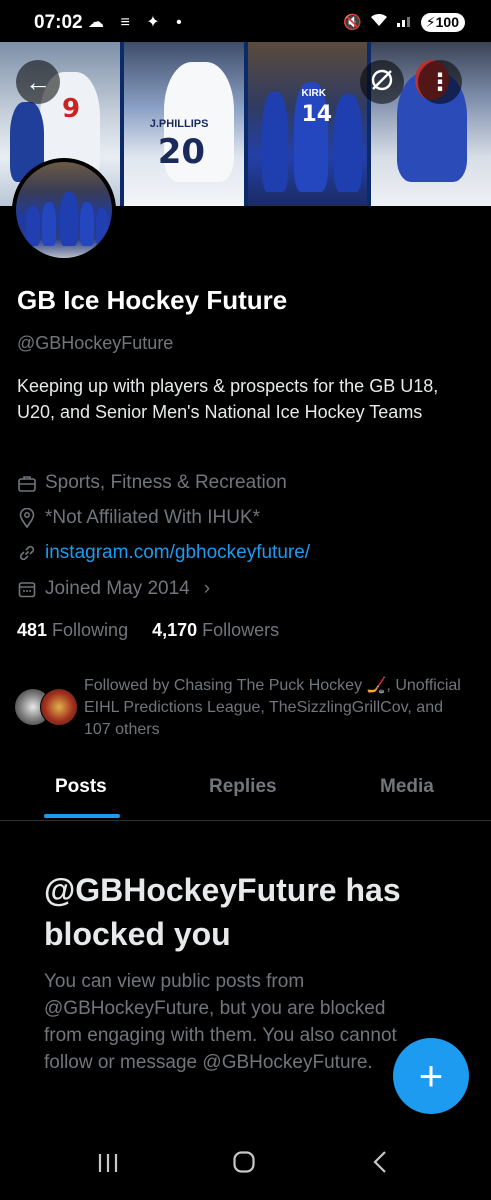 The height and width of the screenshot is (1200, 491). Describe the element at coordinates (95, 343) in the screenshot. I see `profile-handle: @GBHockeyFuture` at that location.